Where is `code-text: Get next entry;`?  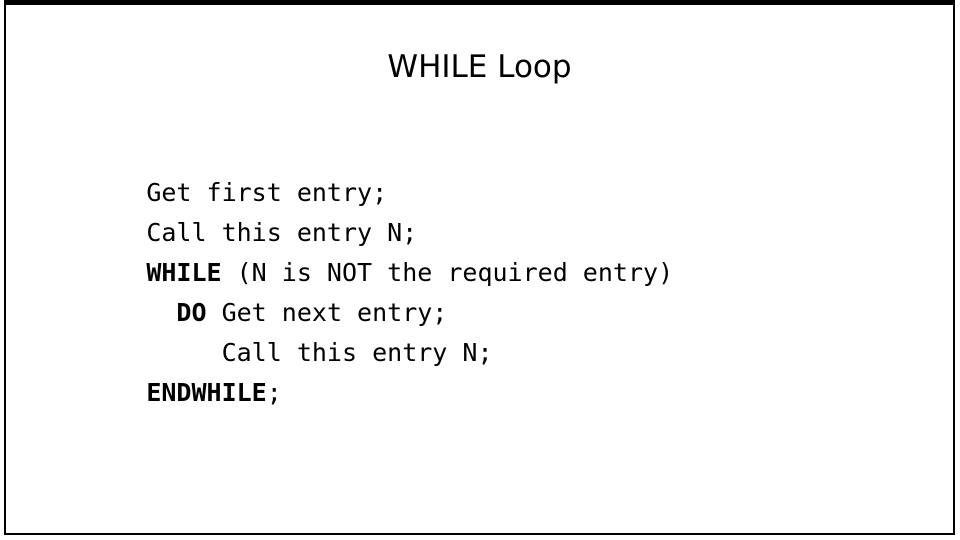 code-text: Get next entry; is located at coordinates (327, 312).